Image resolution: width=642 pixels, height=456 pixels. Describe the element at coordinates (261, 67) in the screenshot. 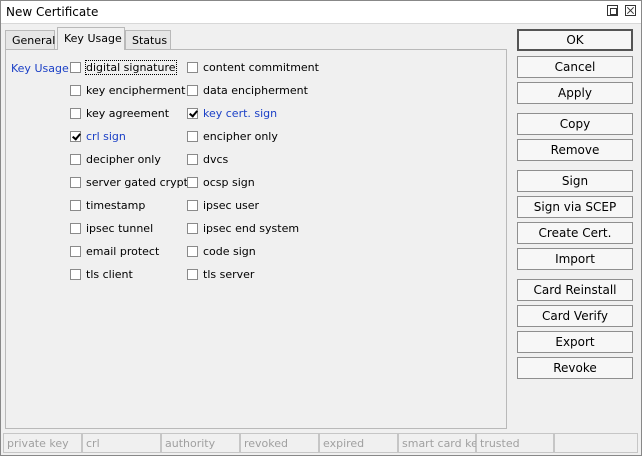

I see `checkbox-label: content commitment` at that location.